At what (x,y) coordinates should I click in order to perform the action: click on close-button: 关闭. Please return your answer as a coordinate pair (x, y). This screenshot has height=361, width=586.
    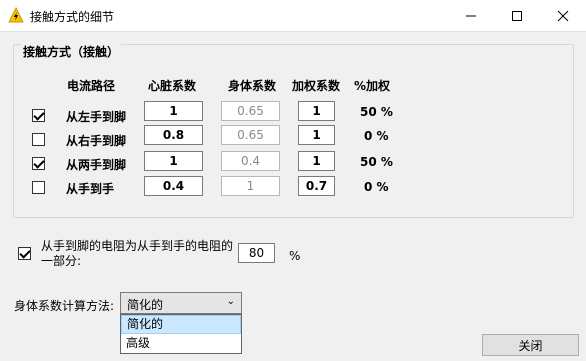
    Looking at the image, I should click on (530, 345).